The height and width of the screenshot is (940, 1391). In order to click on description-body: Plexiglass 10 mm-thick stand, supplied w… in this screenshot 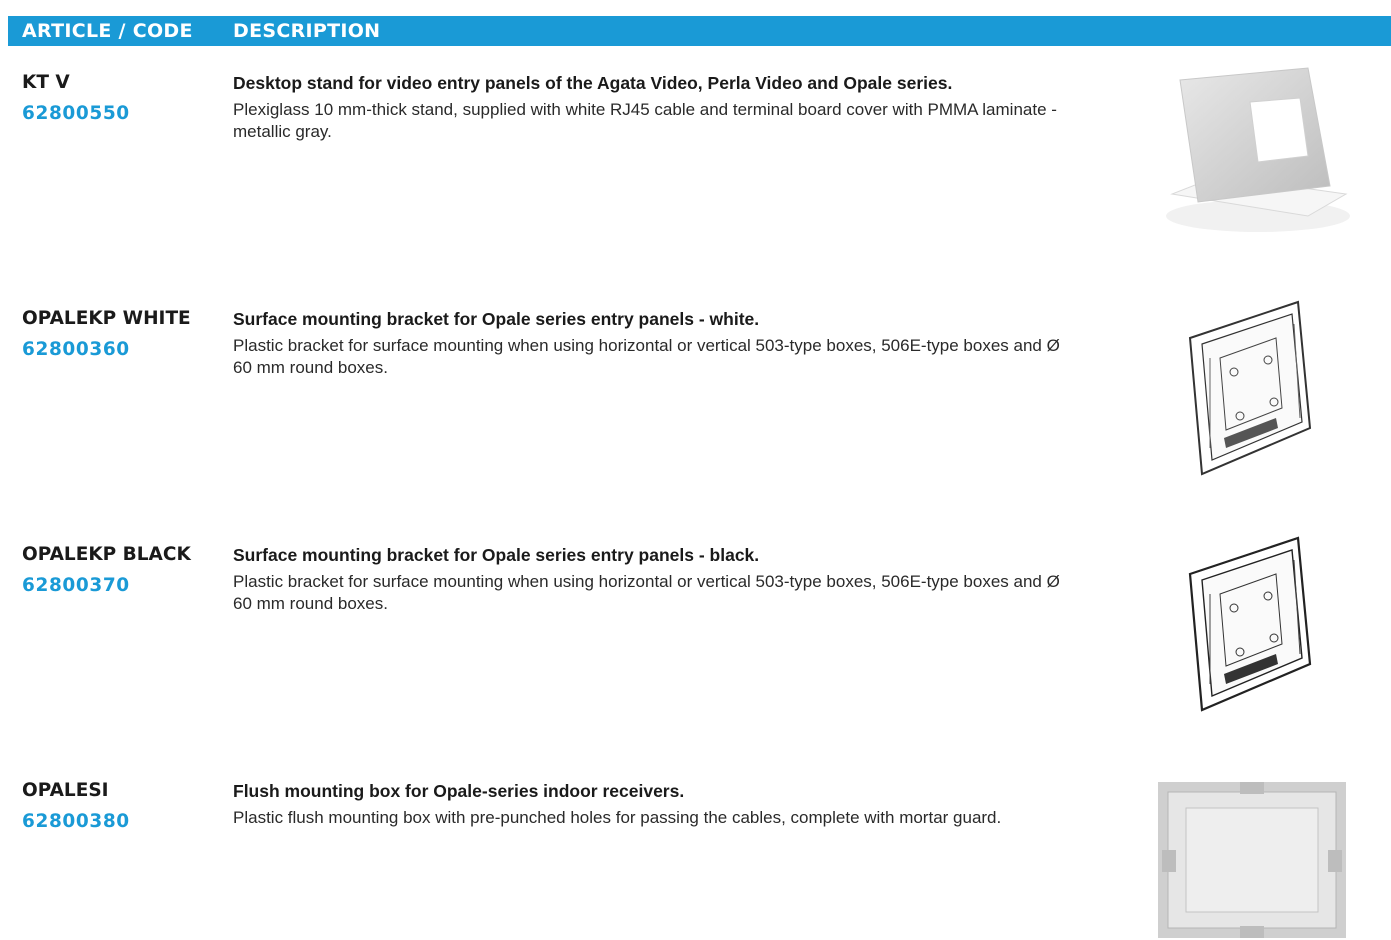, I will do `click(645, 120)`.